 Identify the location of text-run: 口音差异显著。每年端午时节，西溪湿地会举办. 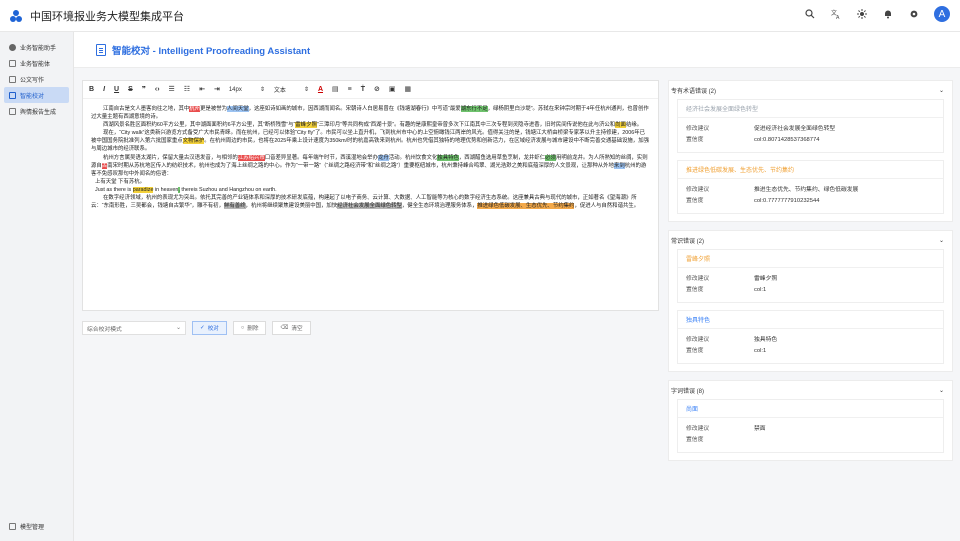
(321, 157).